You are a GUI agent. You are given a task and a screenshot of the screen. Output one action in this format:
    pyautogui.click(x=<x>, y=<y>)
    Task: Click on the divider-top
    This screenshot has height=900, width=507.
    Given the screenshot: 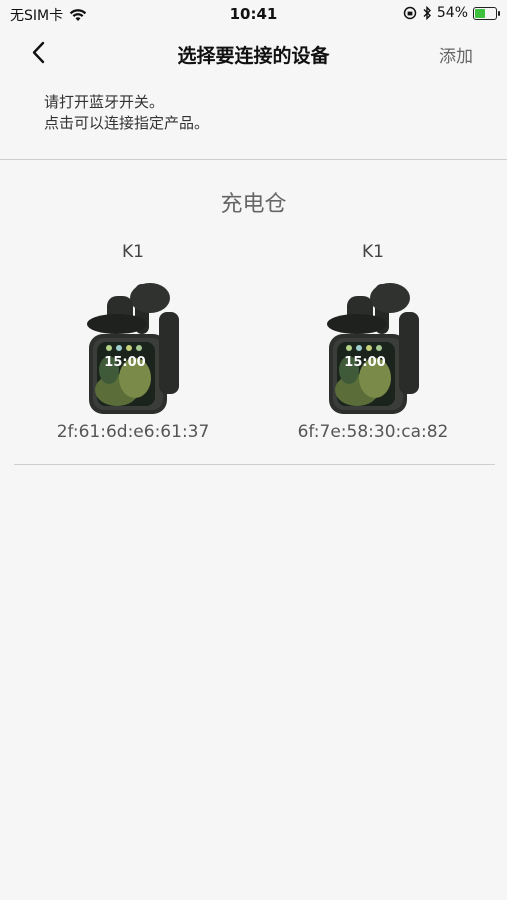 What is the action you would take?
    pyautogui.click(x=253, y=159)
    